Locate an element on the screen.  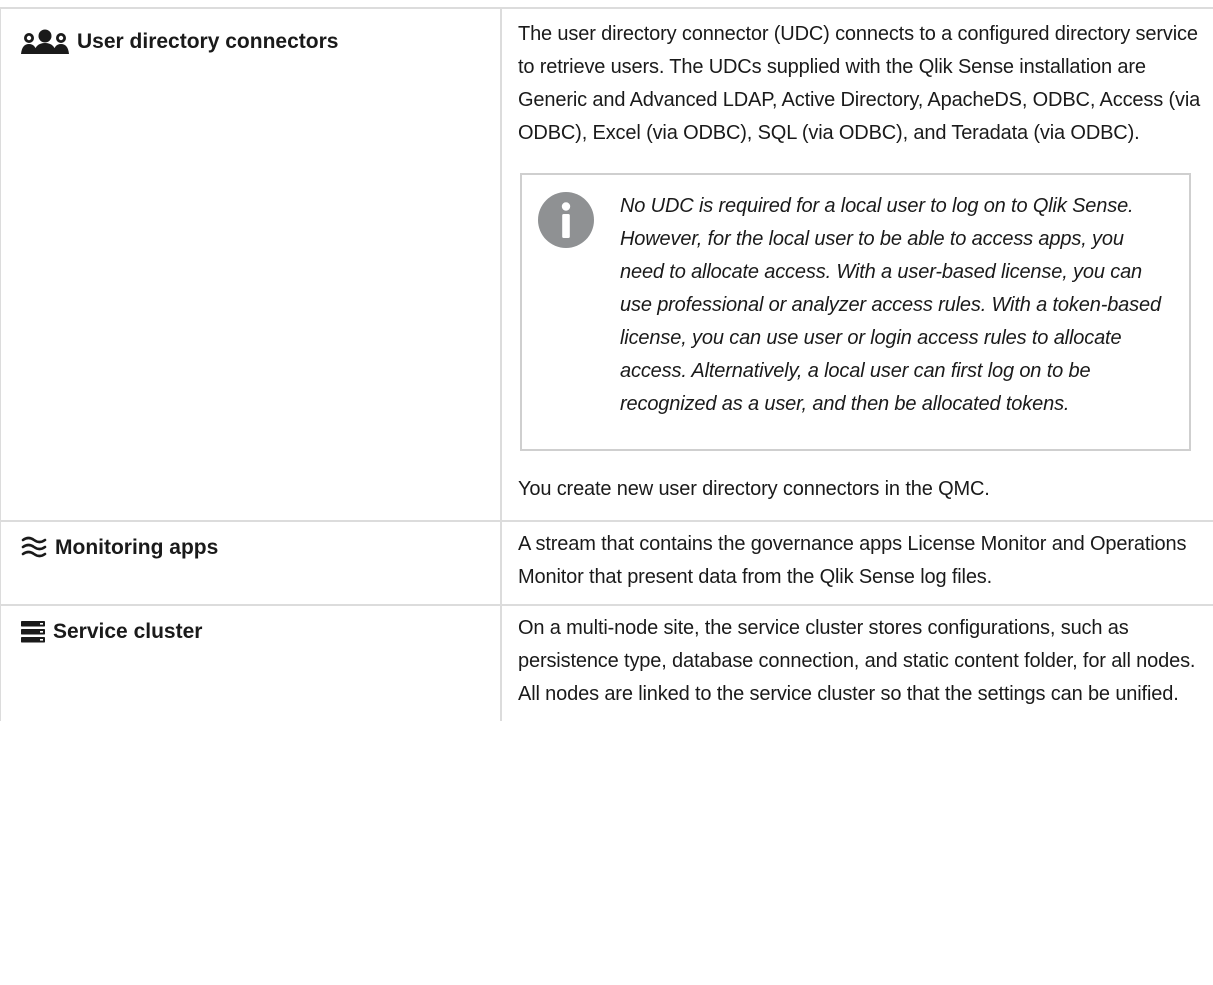
term-cell: Service cluster is located at coordinates (251, 663).